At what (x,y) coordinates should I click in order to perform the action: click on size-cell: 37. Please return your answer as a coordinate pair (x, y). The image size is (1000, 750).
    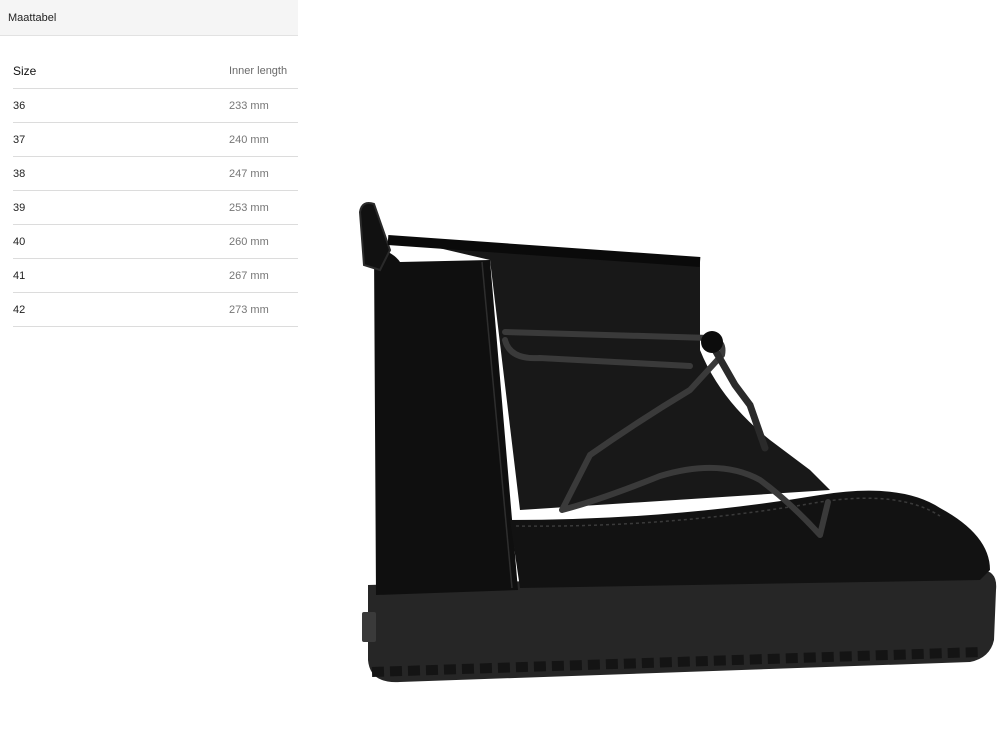
    Looking at the image, I should click on (19, 139).